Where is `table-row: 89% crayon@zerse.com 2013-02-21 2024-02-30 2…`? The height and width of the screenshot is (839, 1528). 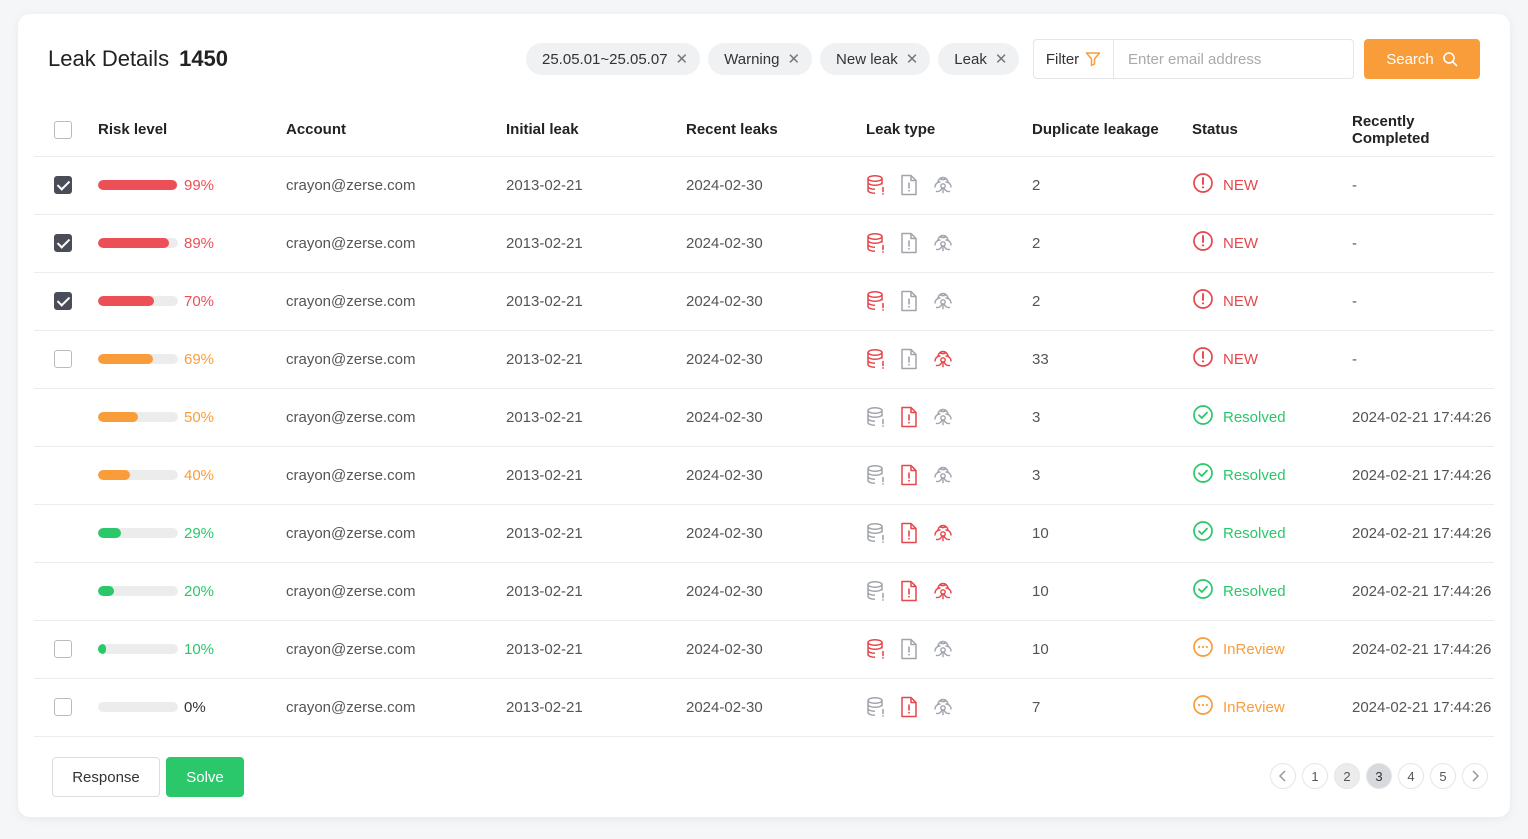
table-row: 89% crayon@zerse.com 2013-02-21 2024-02-30 2… is located at coordinates (764, 243).